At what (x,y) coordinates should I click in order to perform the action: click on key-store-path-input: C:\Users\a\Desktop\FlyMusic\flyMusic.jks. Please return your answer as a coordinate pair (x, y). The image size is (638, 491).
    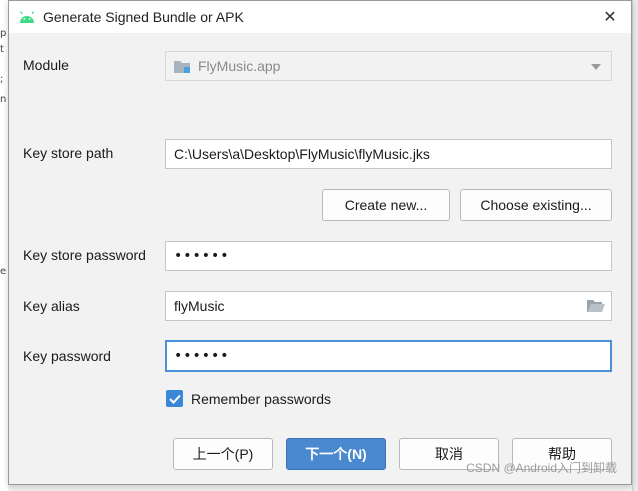
    Looking at the image, I should click on (388, 154).